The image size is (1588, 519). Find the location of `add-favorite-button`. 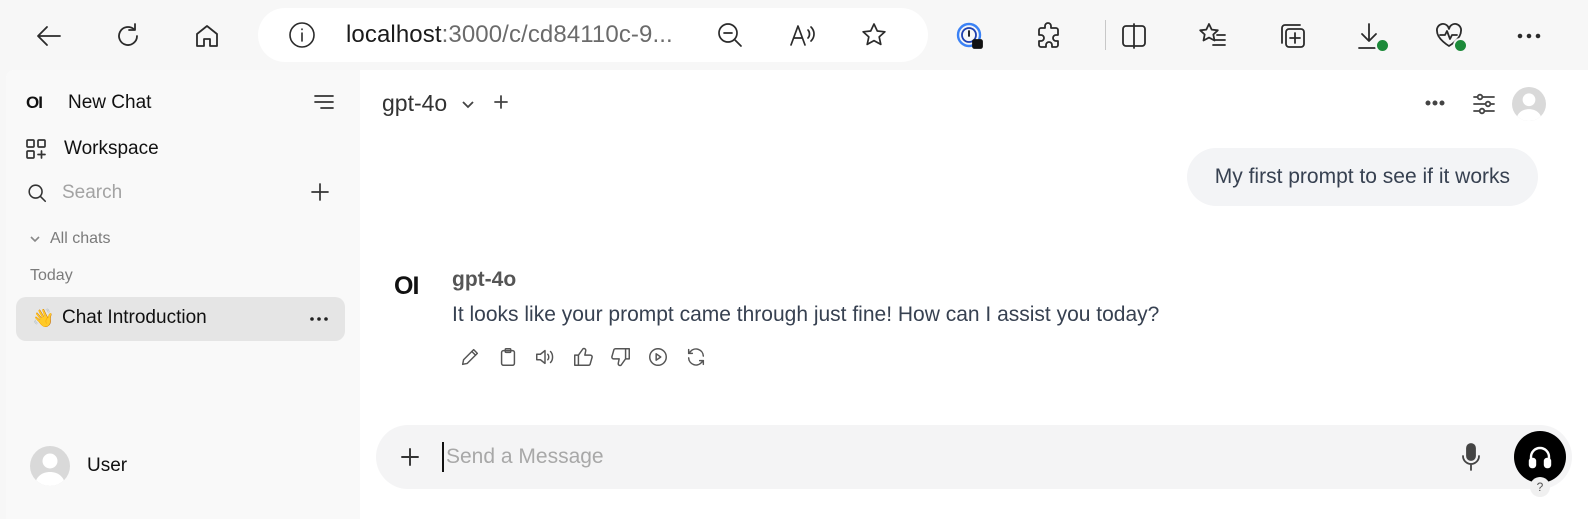

add-favorite-button is located at coordinates (874, 35).